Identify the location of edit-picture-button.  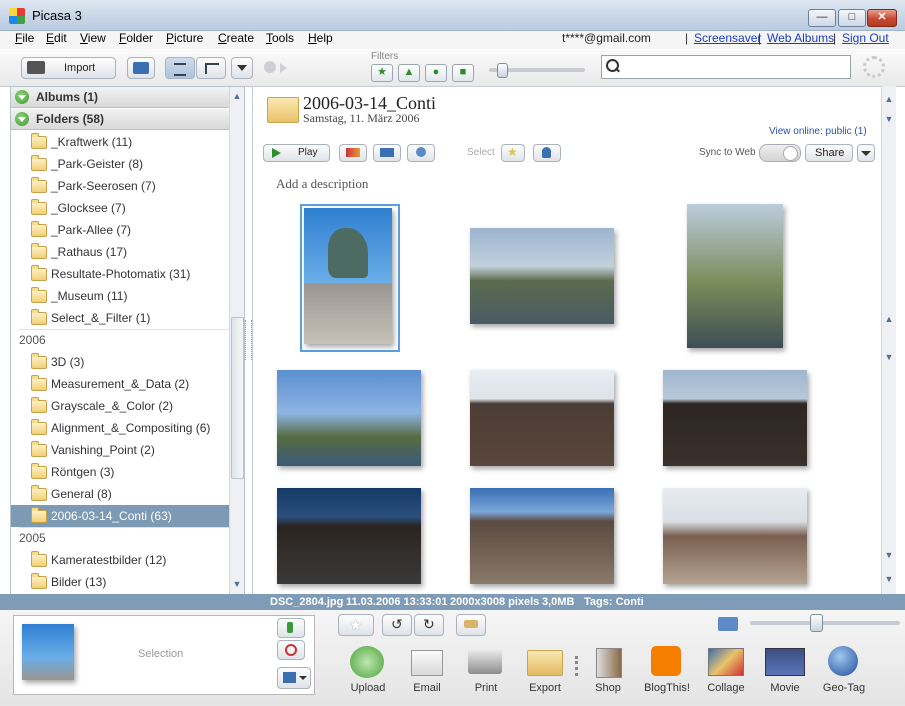
(353, 153).